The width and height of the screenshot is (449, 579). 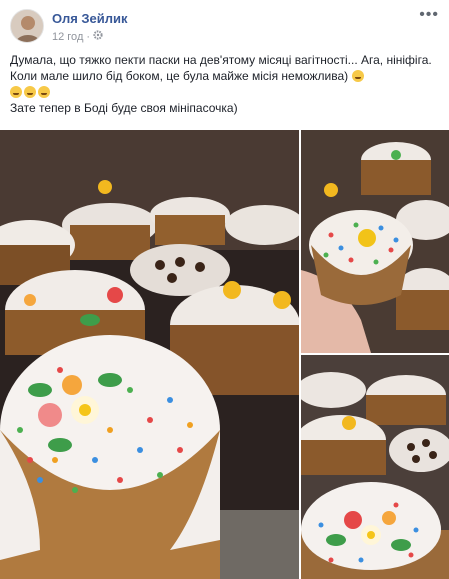 I want to click on tongue-emoji-icon, so click(x=44, y=92).